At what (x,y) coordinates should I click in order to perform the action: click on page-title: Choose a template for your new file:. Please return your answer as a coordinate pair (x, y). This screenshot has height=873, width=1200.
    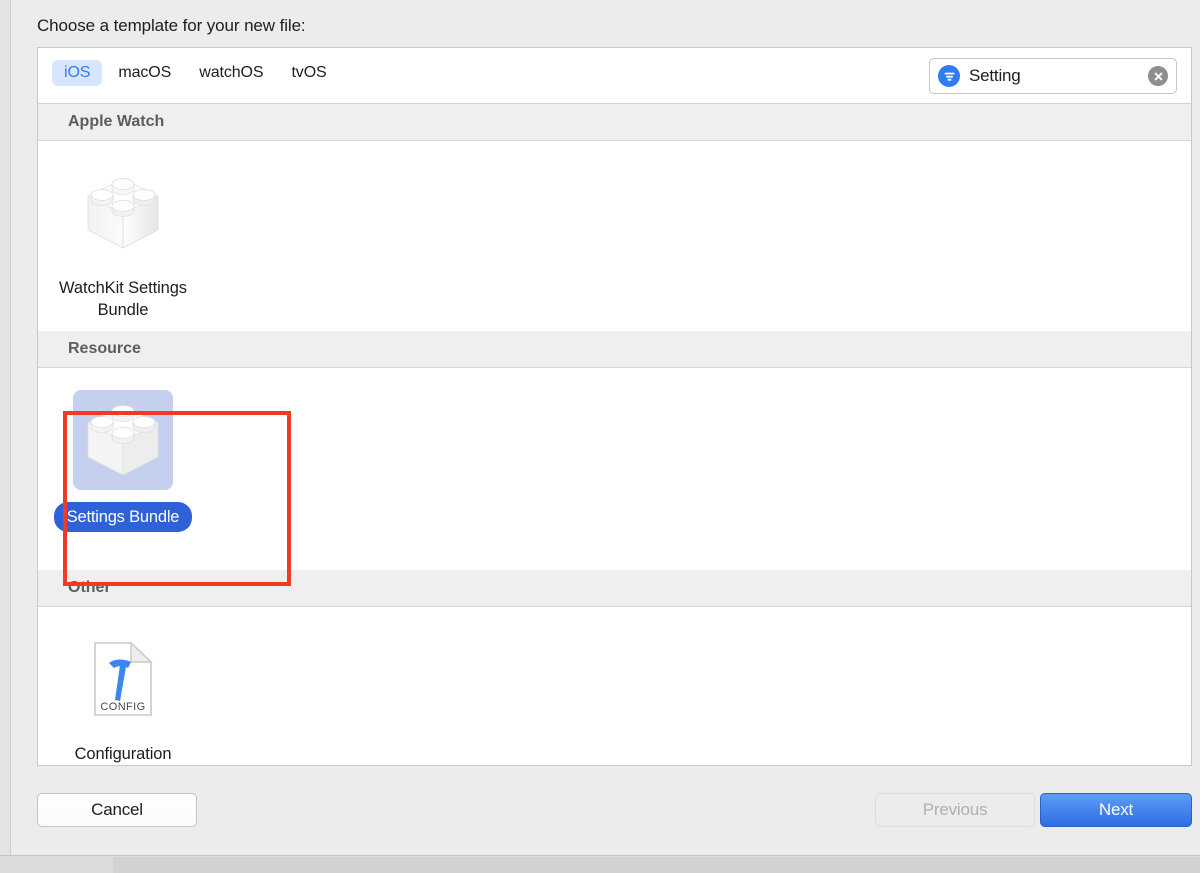
    Looking at the image, I should click on (171, 25).